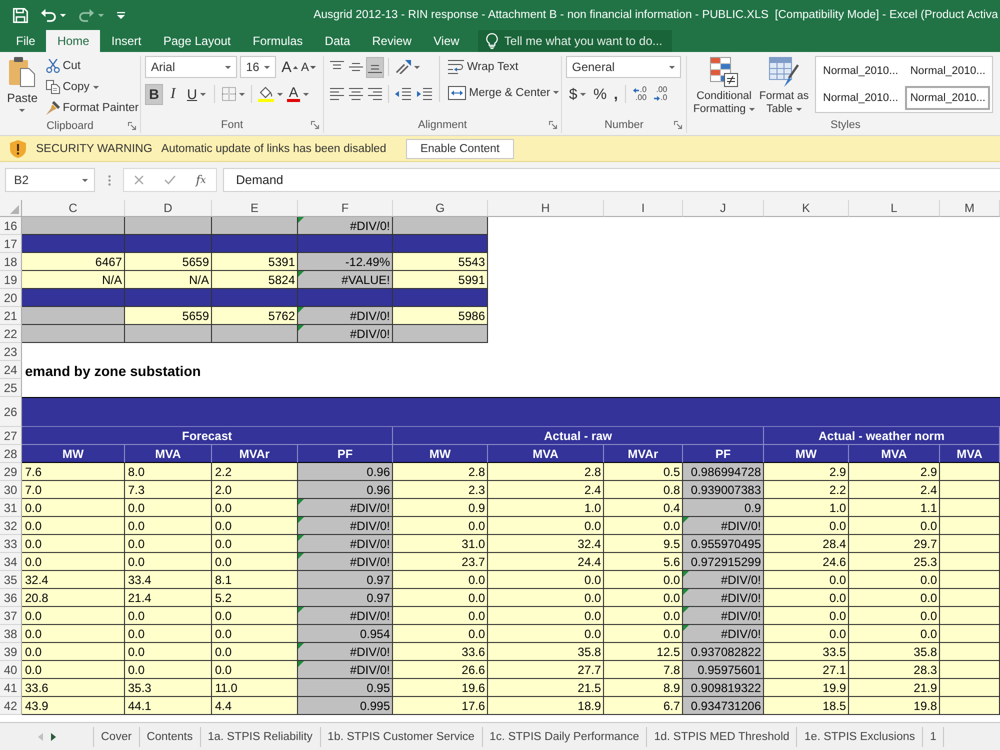  What do you see at coordinates (11, 508) in the screenshot?
I see `row-number: 31` at bounding box center [11, 508].